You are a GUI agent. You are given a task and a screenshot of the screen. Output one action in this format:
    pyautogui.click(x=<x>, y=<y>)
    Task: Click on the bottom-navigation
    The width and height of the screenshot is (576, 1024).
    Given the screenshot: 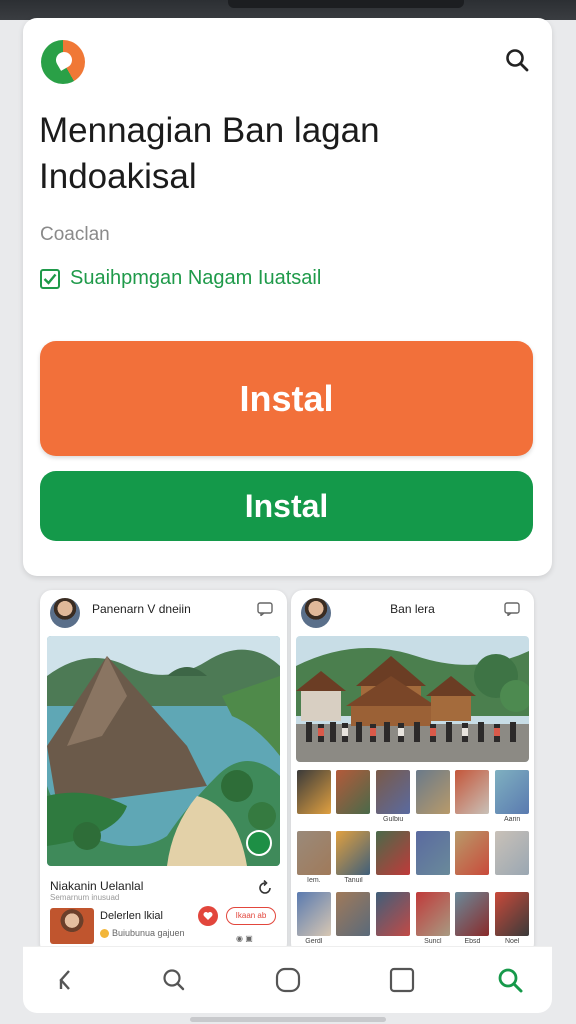 What is the action you would take?
    pyautogui.click(x=287, y=980)
    